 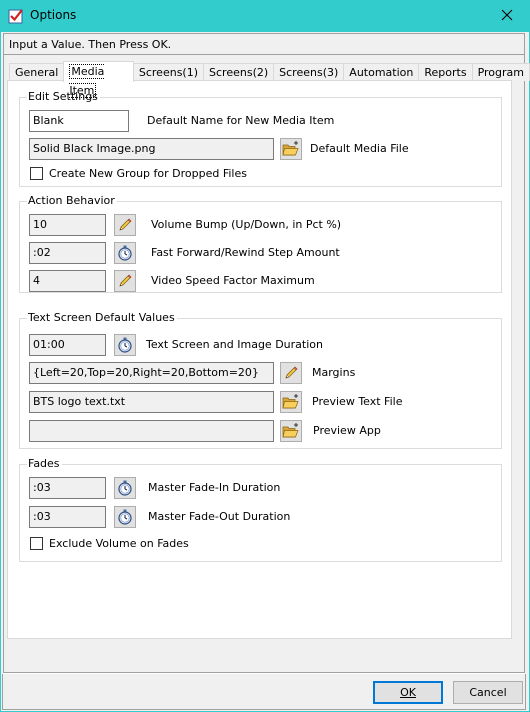 I want to click on browse-preview-app-button, so click(x=291, y=431).